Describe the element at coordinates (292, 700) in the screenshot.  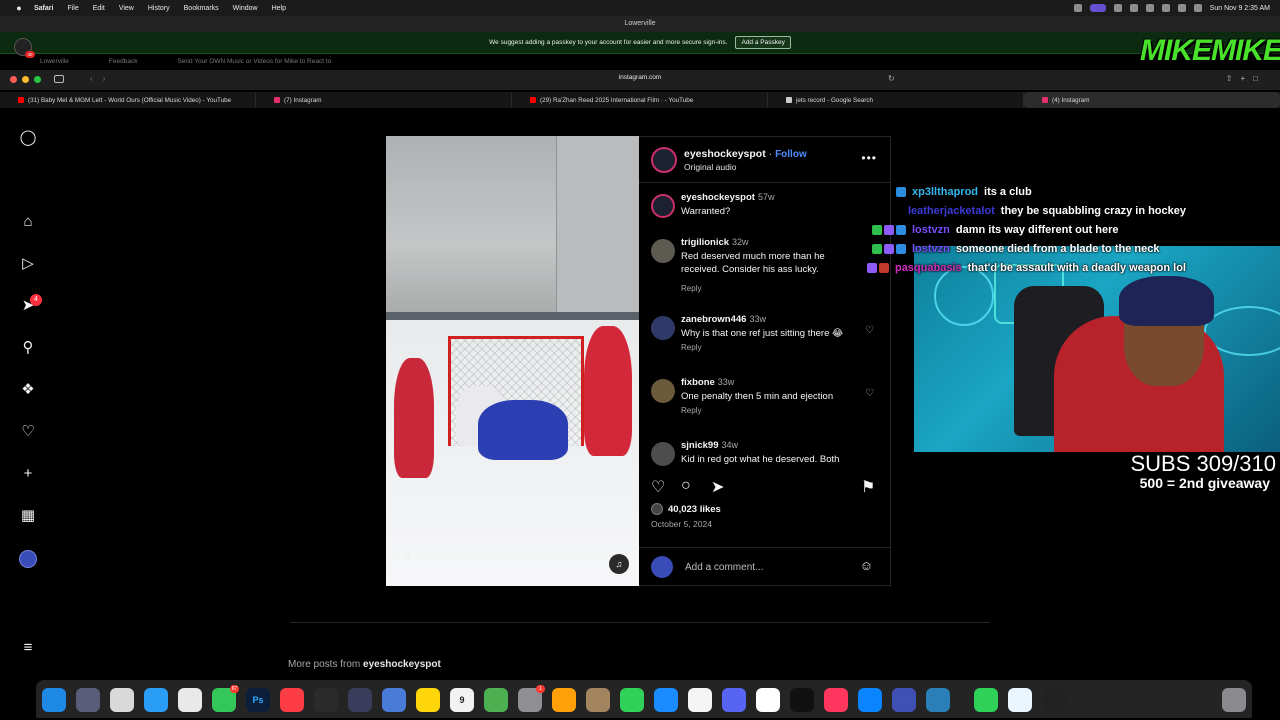
I see `music-icon` at that location.